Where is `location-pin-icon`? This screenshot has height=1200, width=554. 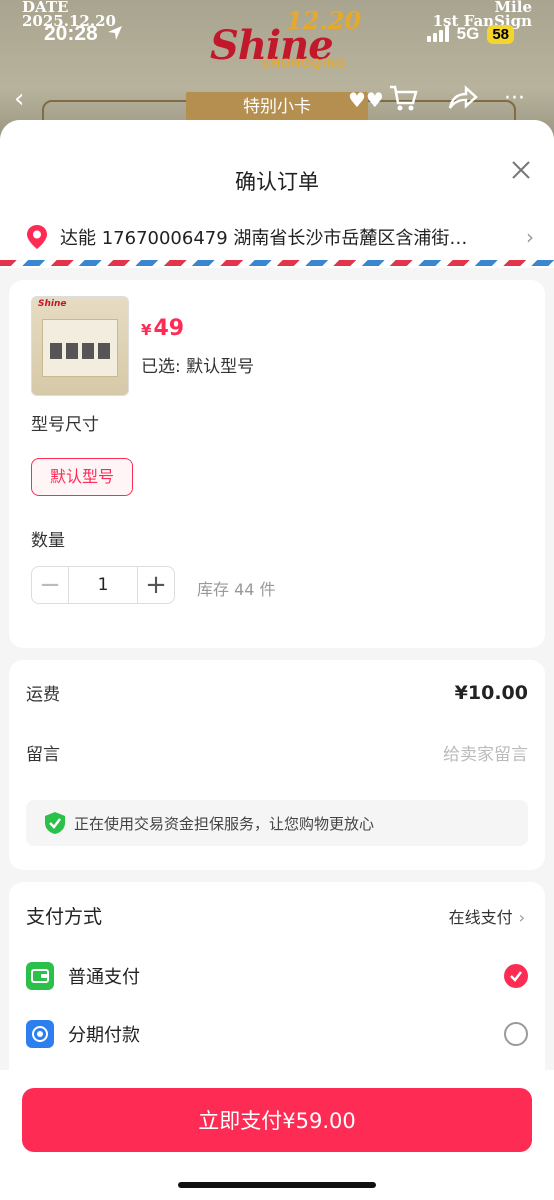 location-pin-icon is located at coordinates (37, 237).